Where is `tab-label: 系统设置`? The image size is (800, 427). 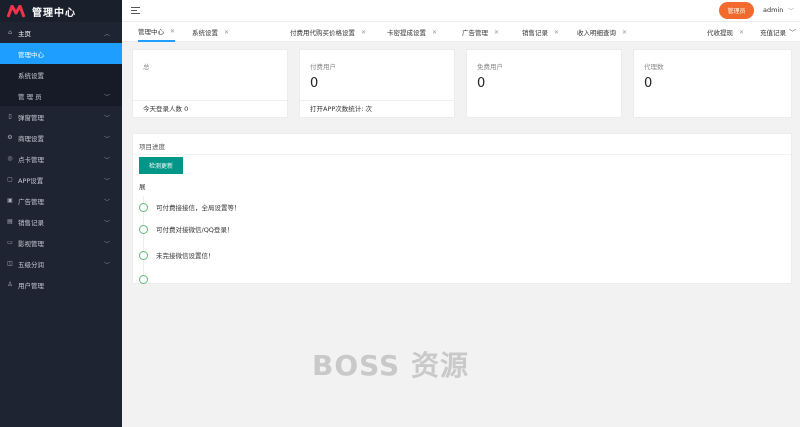 tab-label: 系统设置 is located at coordinates (205, 33).